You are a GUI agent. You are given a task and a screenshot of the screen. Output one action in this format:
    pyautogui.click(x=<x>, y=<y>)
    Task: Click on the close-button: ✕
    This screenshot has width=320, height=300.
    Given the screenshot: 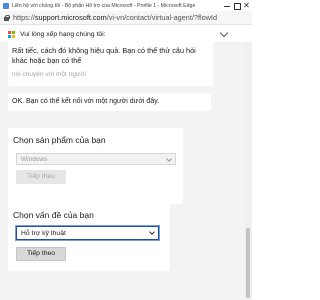 What is the action you would take?
    pyautogui.click(x=246, y=5)
    